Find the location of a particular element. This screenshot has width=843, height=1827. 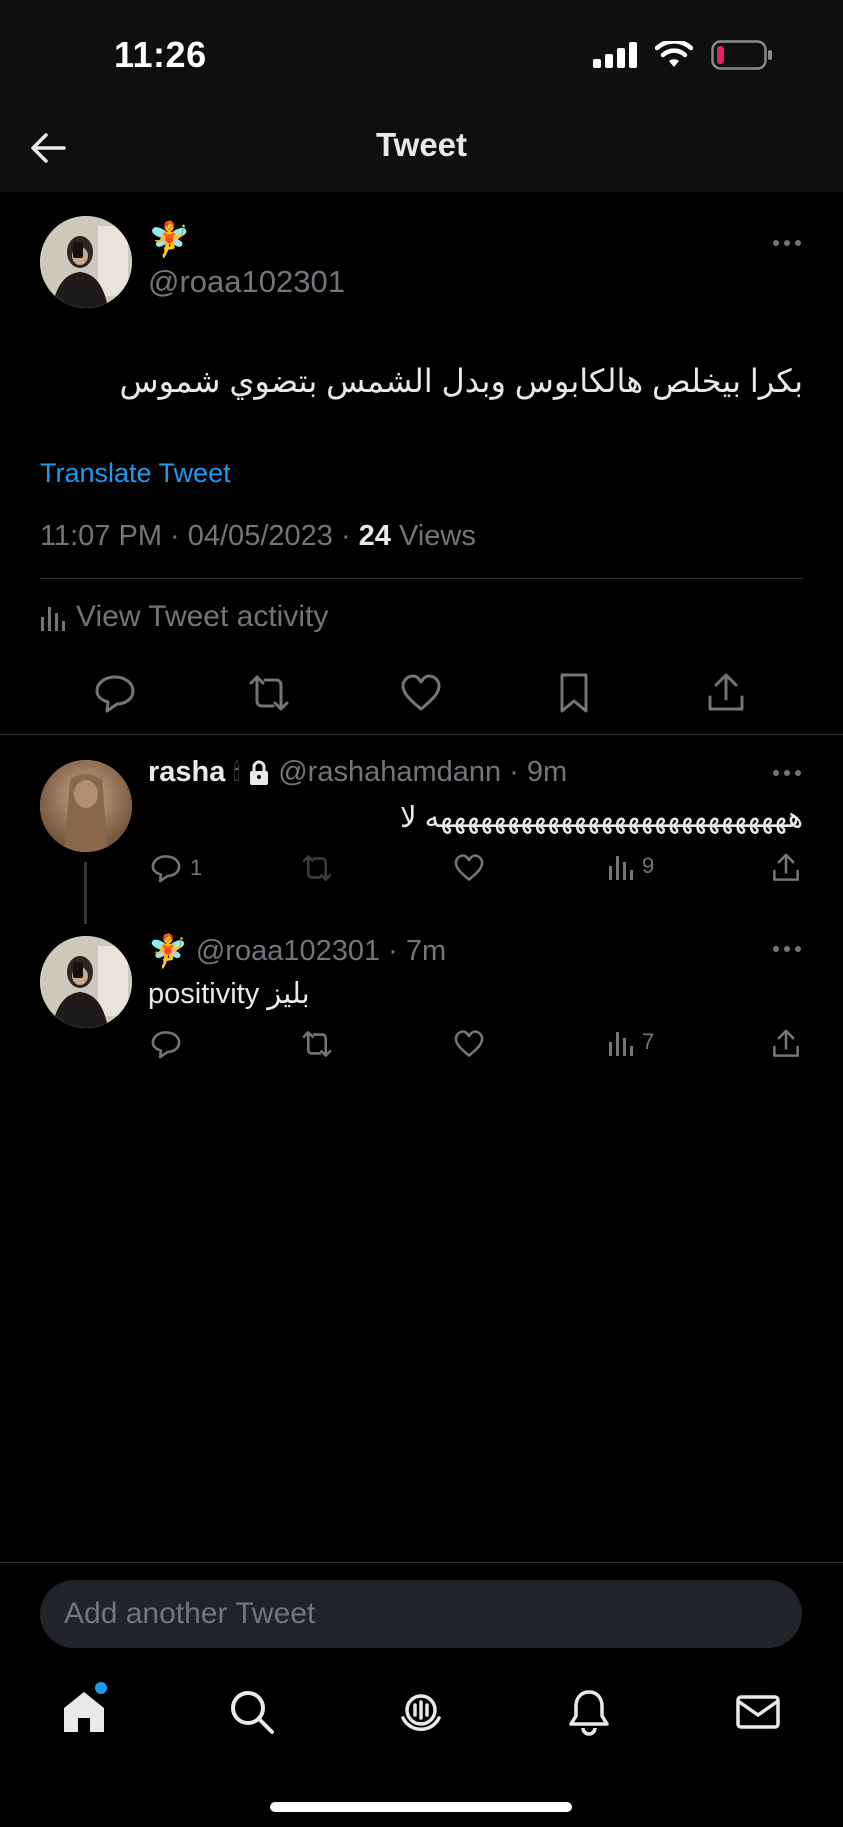

page-title: Tweet is located at coordinates (421, 144).